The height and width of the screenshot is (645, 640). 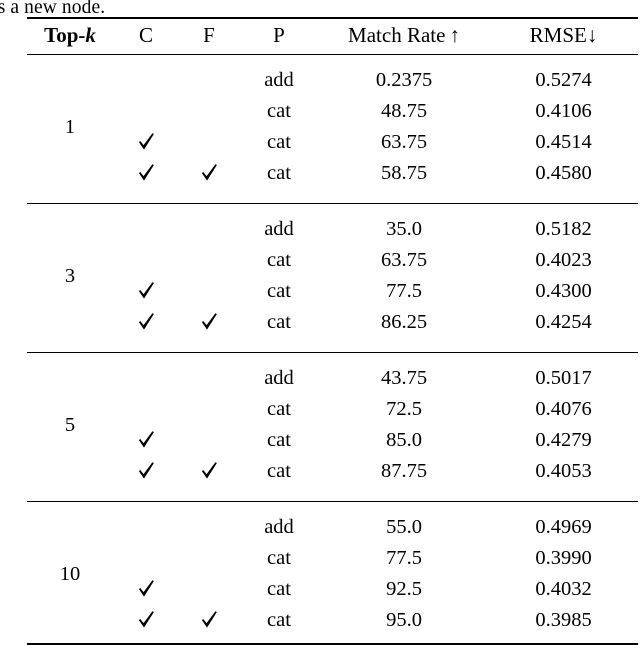 I want to click on table-row: cat 72.5 0.4076, so click(x=332, y=409).